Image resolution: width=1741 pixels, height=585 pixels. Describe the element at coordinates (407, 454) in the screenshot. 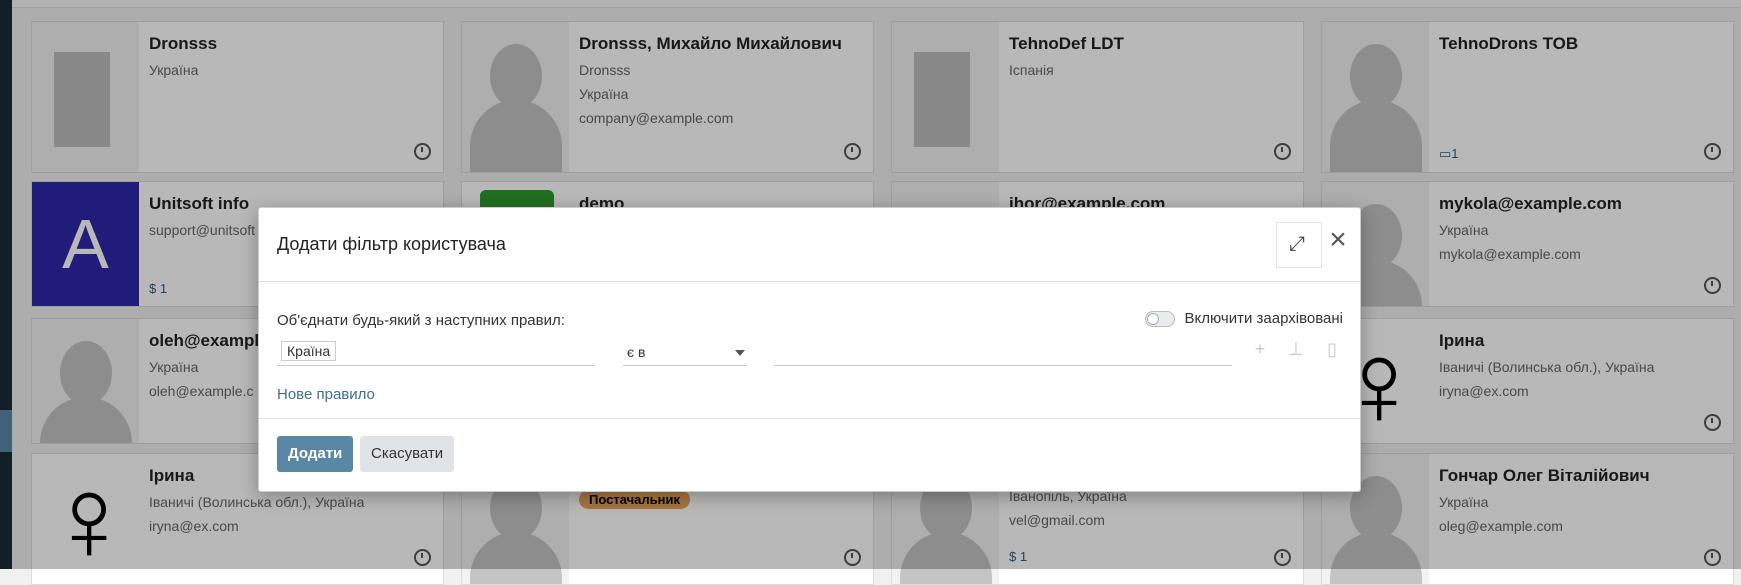

I see `cancel-button: Скасувати` at that location.